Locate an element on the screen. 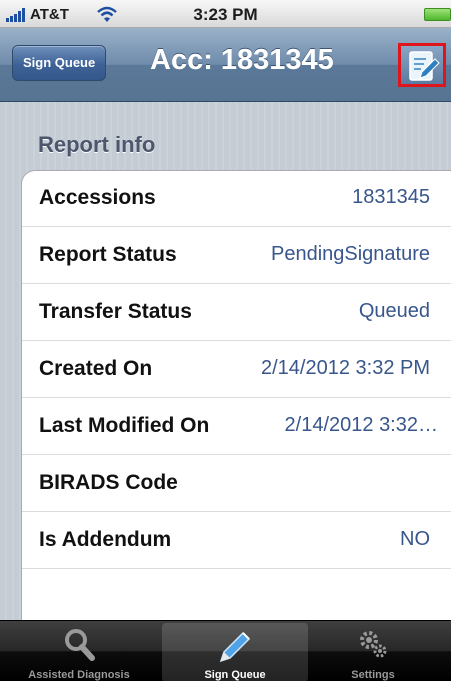 This screenshot has height=681, width=451. table-row: Transfer Status Queued is located at coordinates (236, 313).